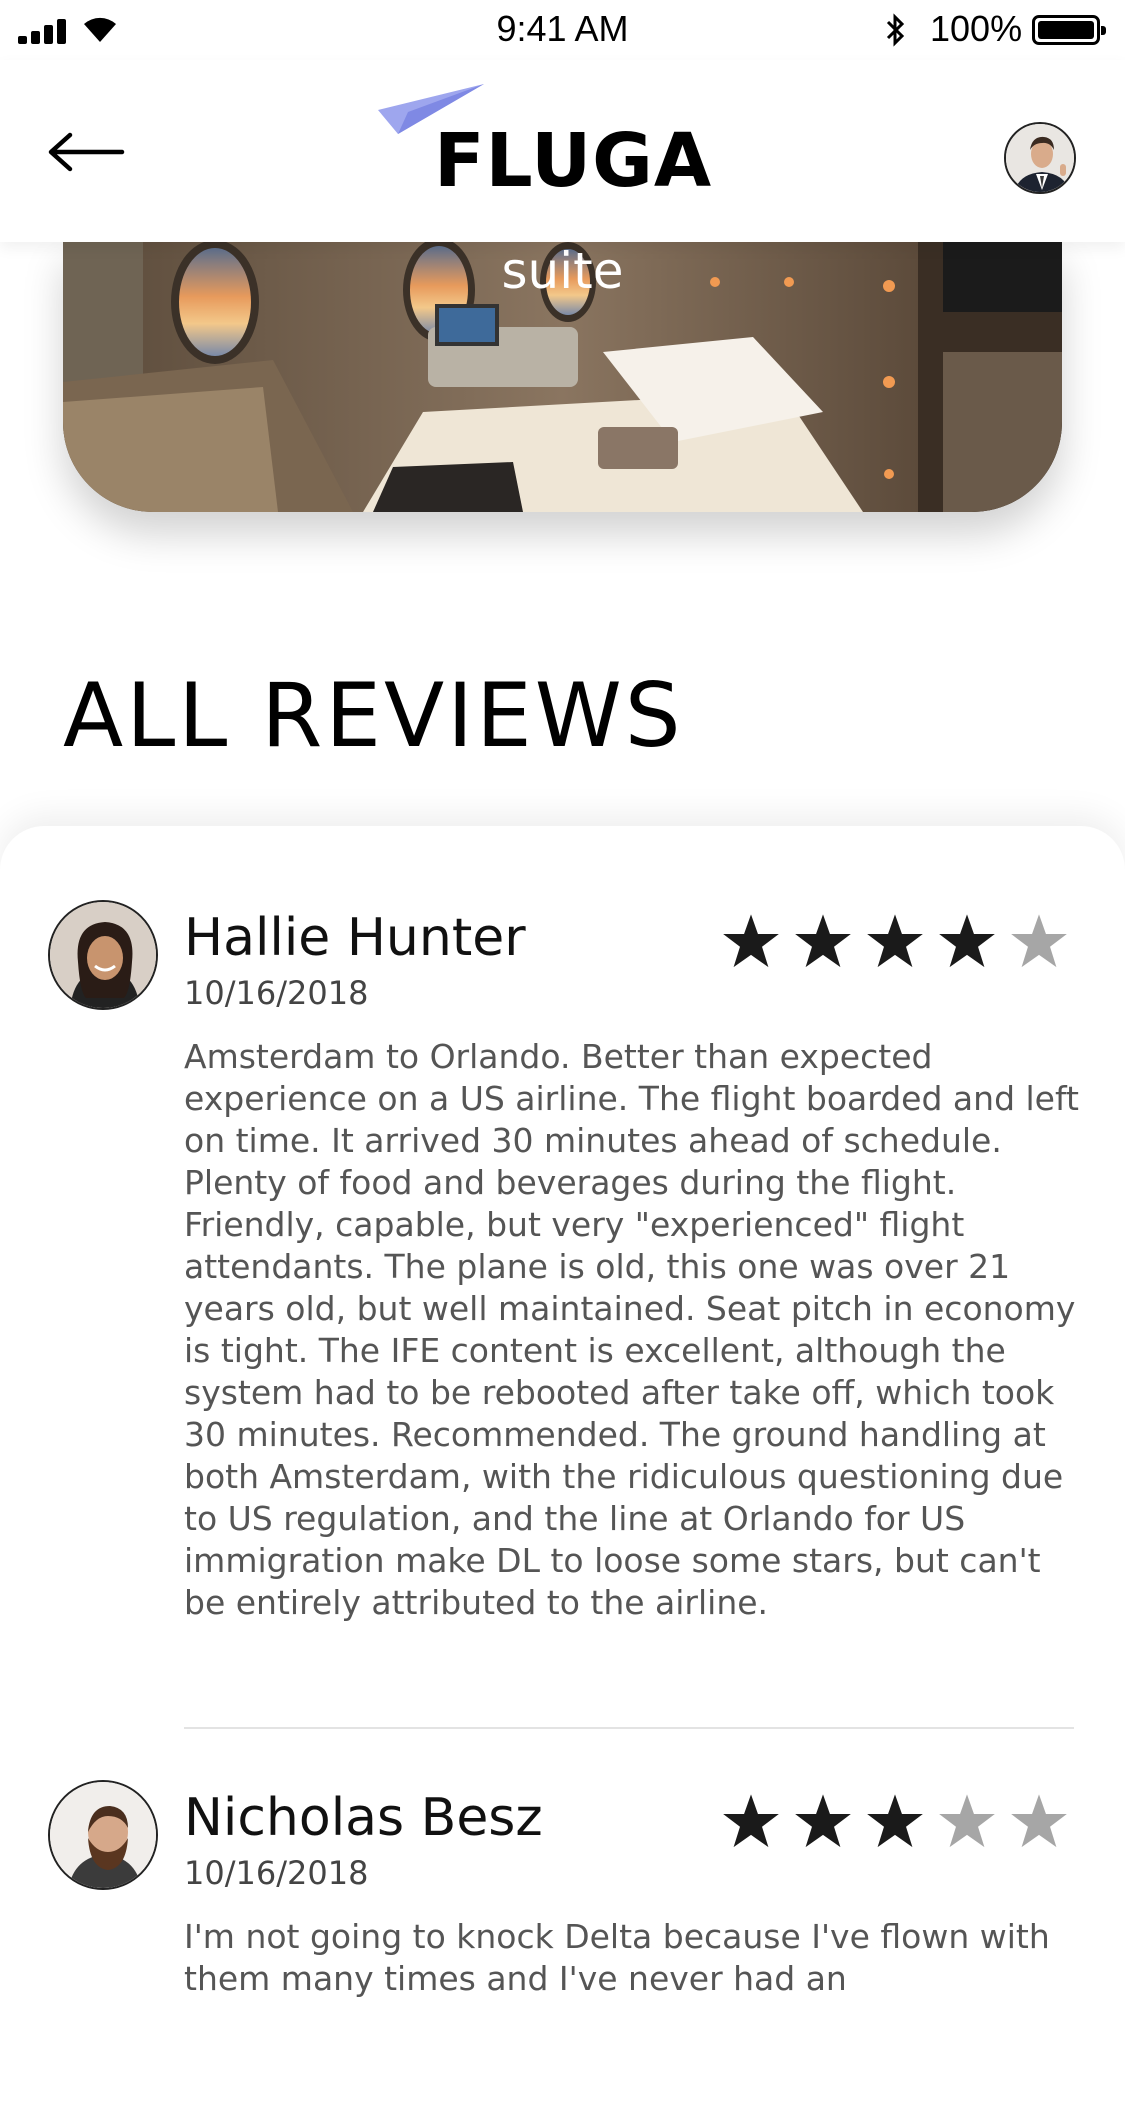 Image resolution: width=1125 pixels, height=2126 pixels. What do you see at coordinates (363, 1818) in the screenshot?
I see `reviewer-name: Nicholas Besz` at bounding box center [363, 1818].